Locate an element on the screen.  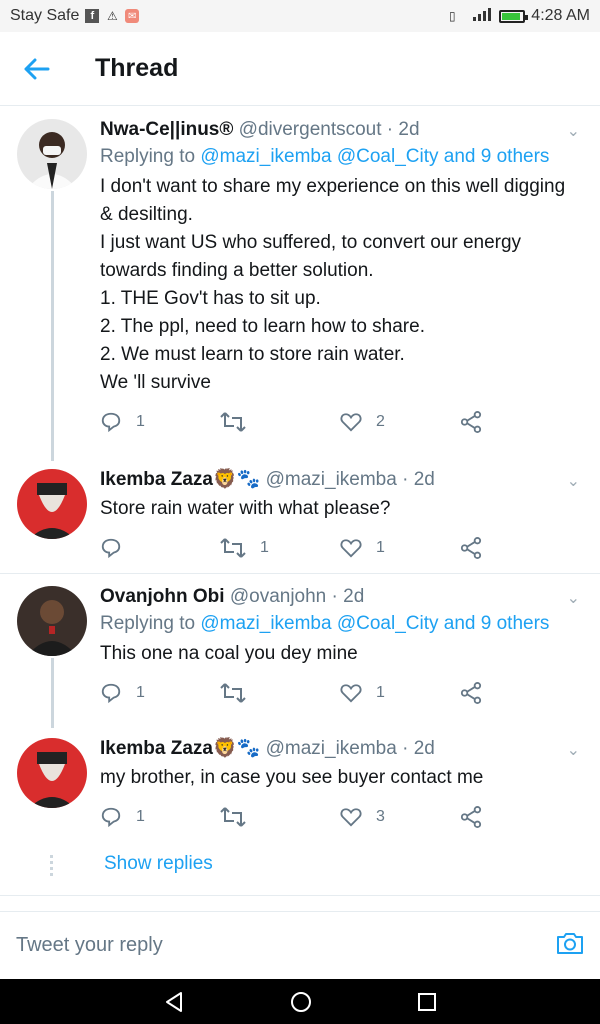
like-count: 2 is located at coordinates (380, 421).